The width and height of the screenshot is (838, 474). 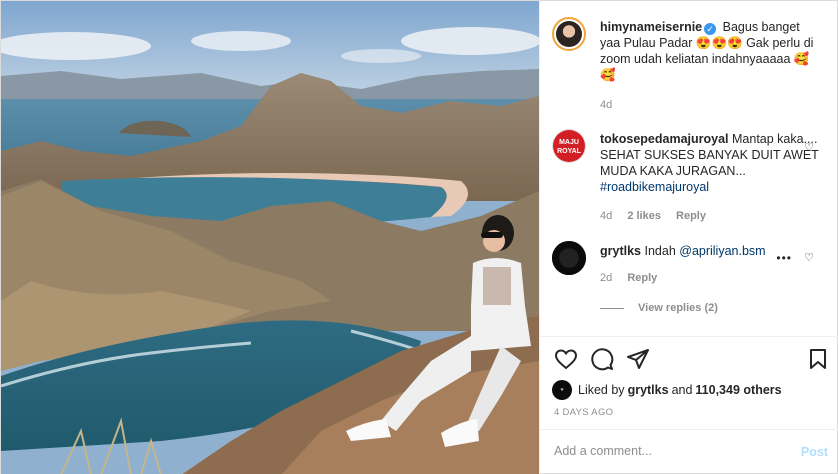 What do you see at coordinates (612, 308) in the screenshot?
I see `view-replies-line` at bounding box center [612, 308].